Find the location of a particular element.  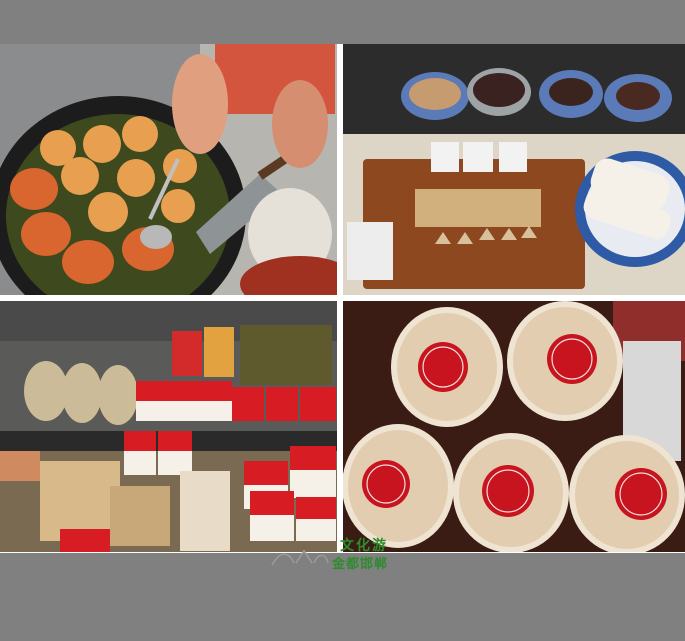

watermark-line-2: 金都邯郸 is located at coordinates (360, 564).